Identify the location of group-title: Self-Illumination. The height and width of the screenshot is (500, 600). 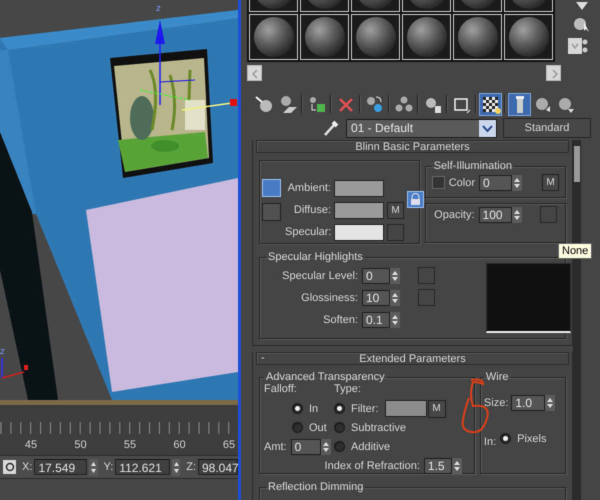
(472, 166).